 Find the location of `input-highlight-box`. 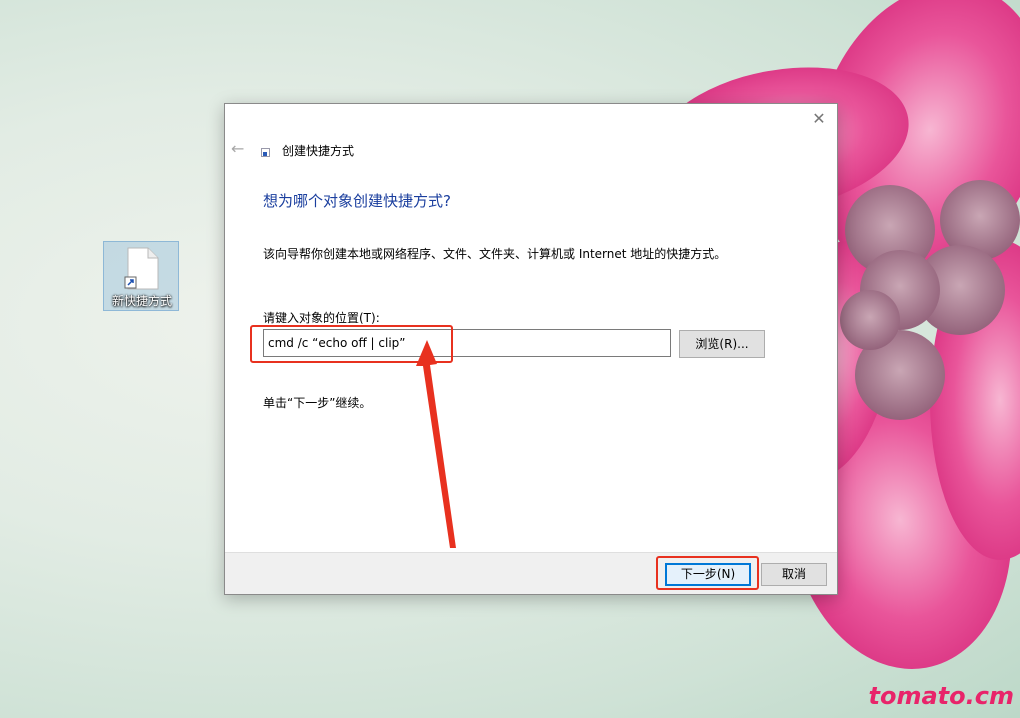

input-highlight-box is located at coordinates (351, 344).